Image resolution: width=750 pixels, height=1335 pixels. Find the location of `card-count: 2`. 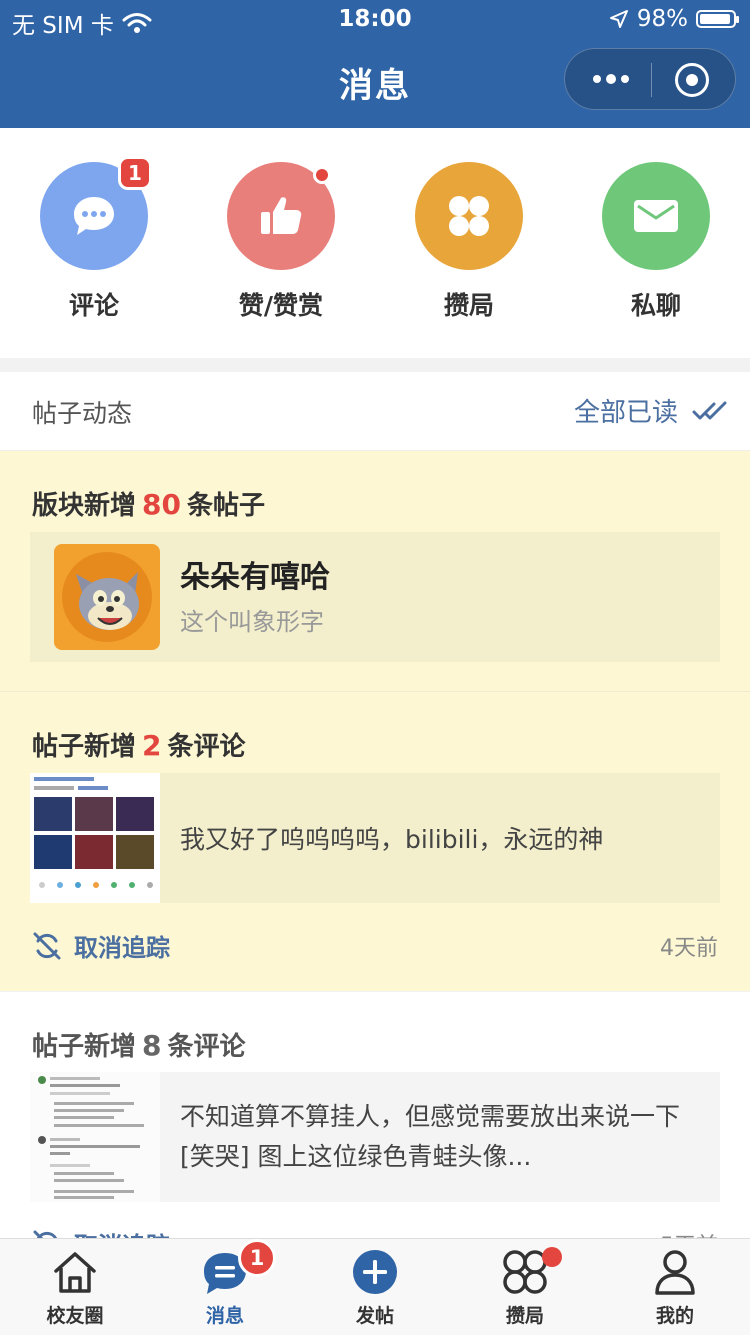

card-count: 2 is located at coordinates (152, 745).